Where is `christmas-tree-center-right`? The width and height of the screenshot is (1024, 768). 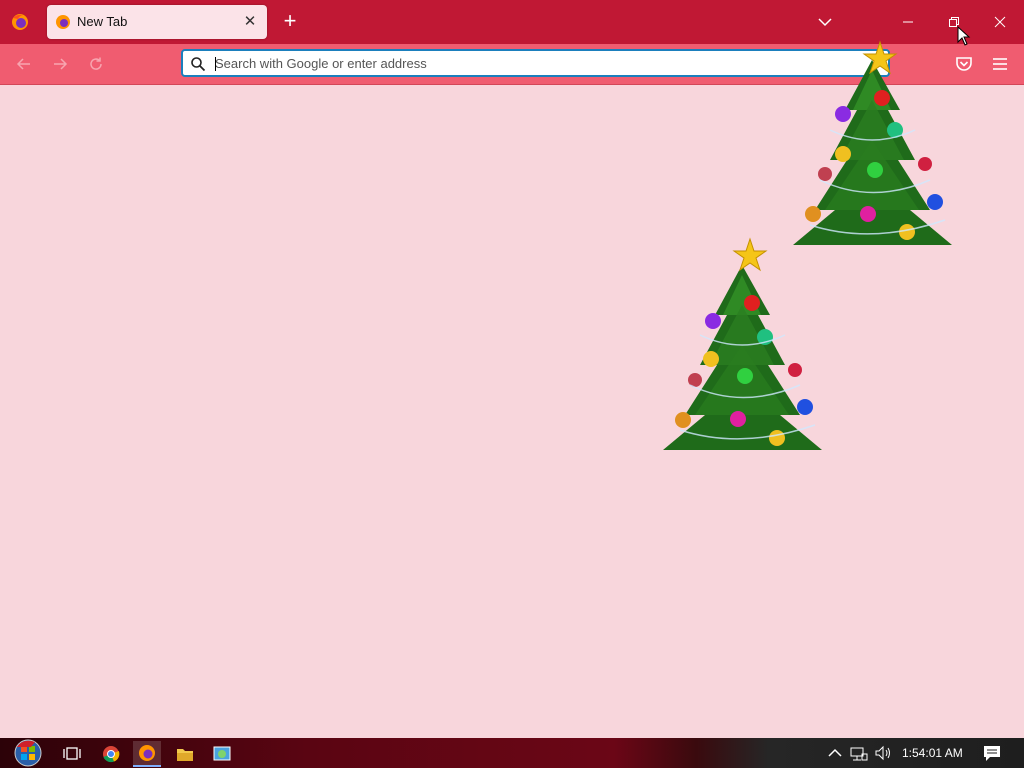 christmas-tree-center-right is located at coordinates (742, 343).